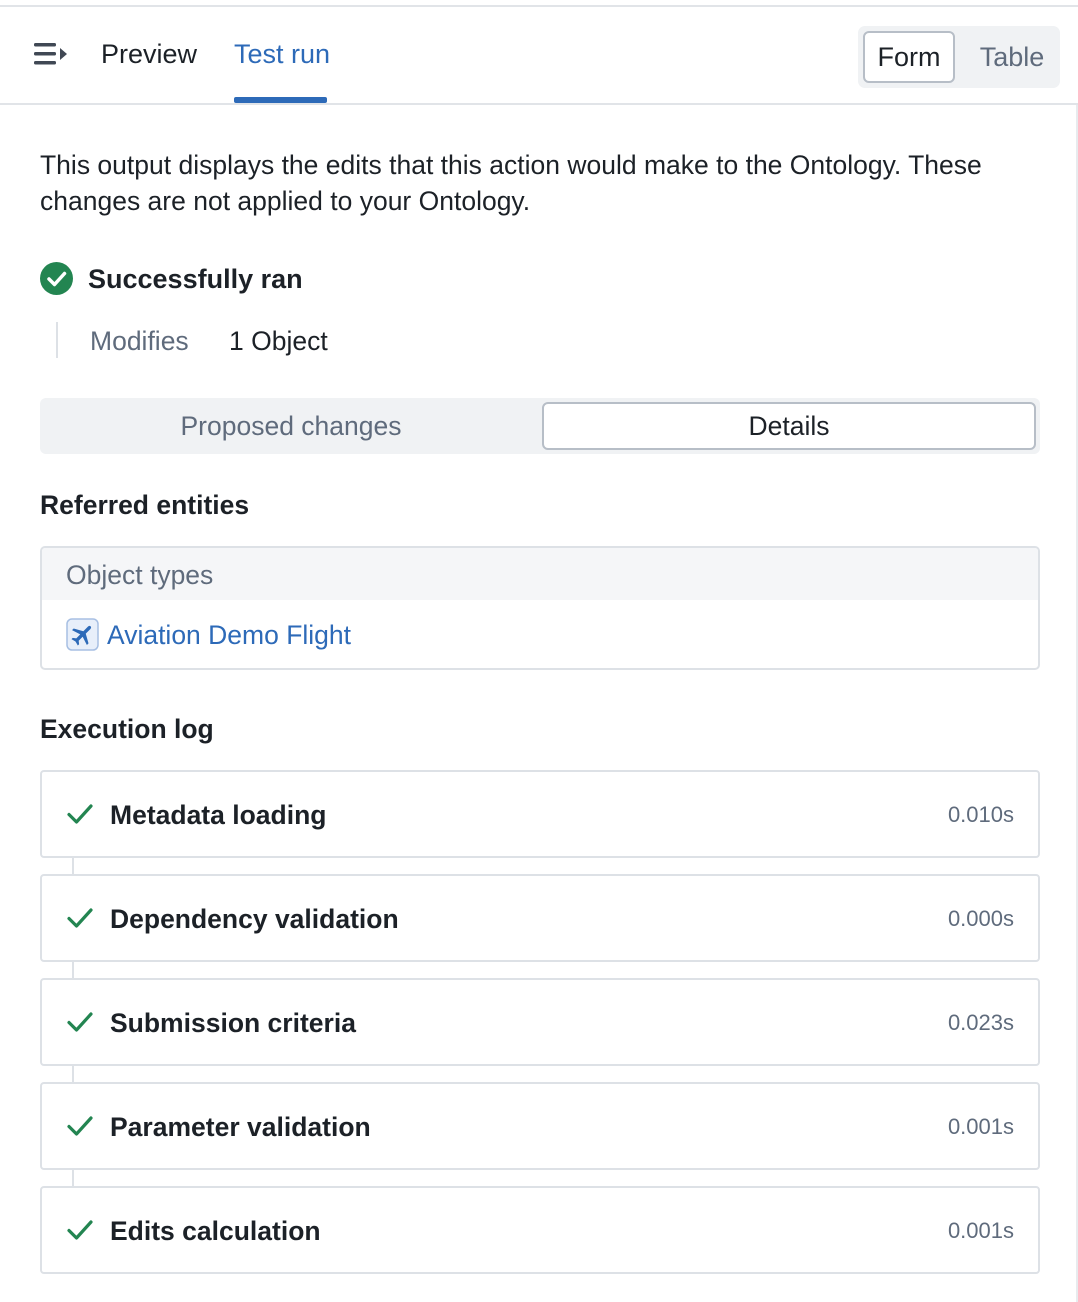 The width and height of the screenshot is (1078, 1302). Describe the element at coordinates (540, 1022) in the screenshot. I see `log-item-submission-criteria: Submission criteria 0.023s` at that location.